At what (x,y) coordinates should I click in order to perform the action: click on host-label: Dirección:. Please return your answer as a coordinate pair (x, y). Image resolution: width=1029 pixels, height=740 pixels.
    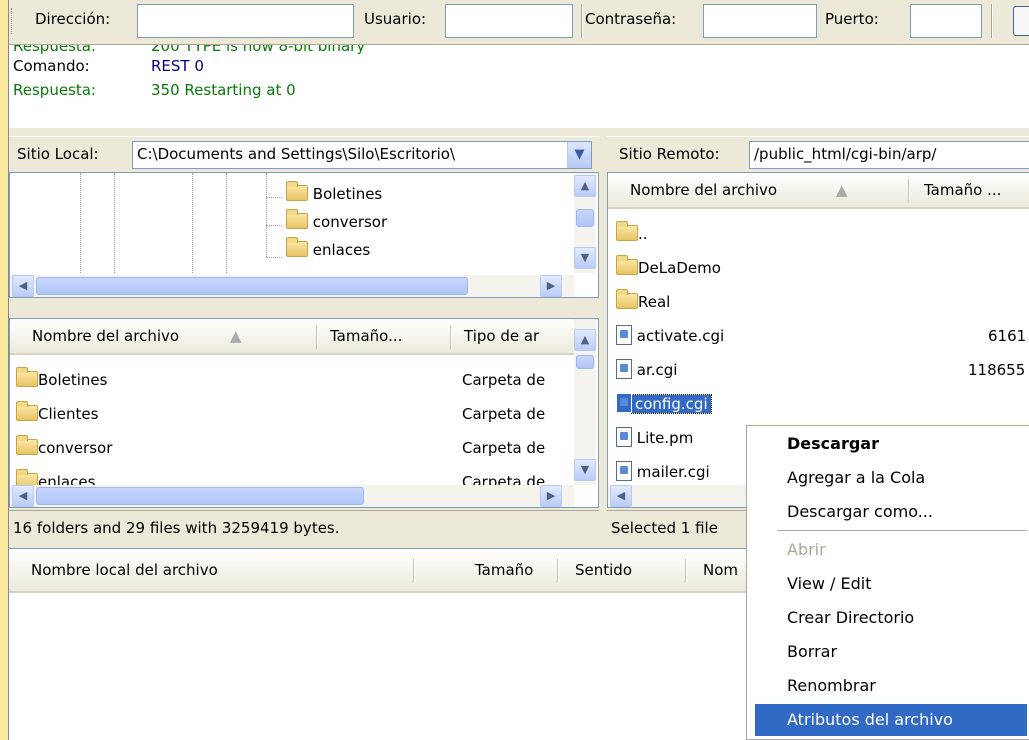
    Looking at the image, I should click on (73, 19).